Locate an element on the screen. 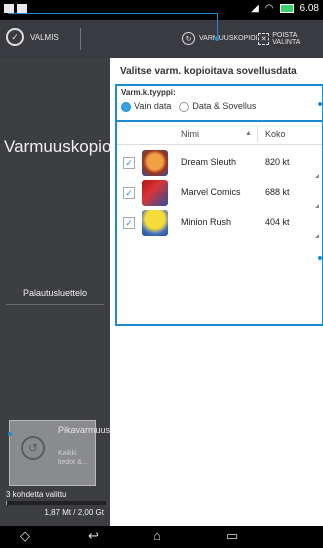  column-name: Nimi is located at coordinates (190, 134).